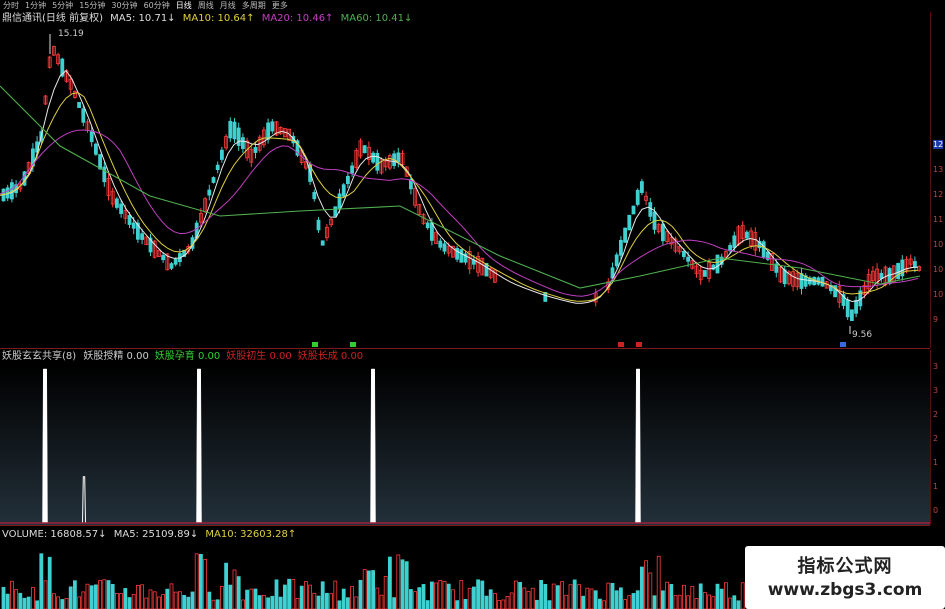 The width and height of the screenshot is (945, 609). I want to click on ma5-legend: MA5: 10.71↓, so click(143, 18).